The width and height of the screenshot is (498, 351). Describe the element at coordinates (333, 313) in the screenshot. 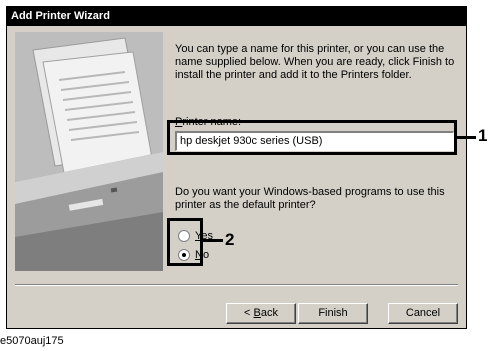

I see `finish-button: Finish` at that location.